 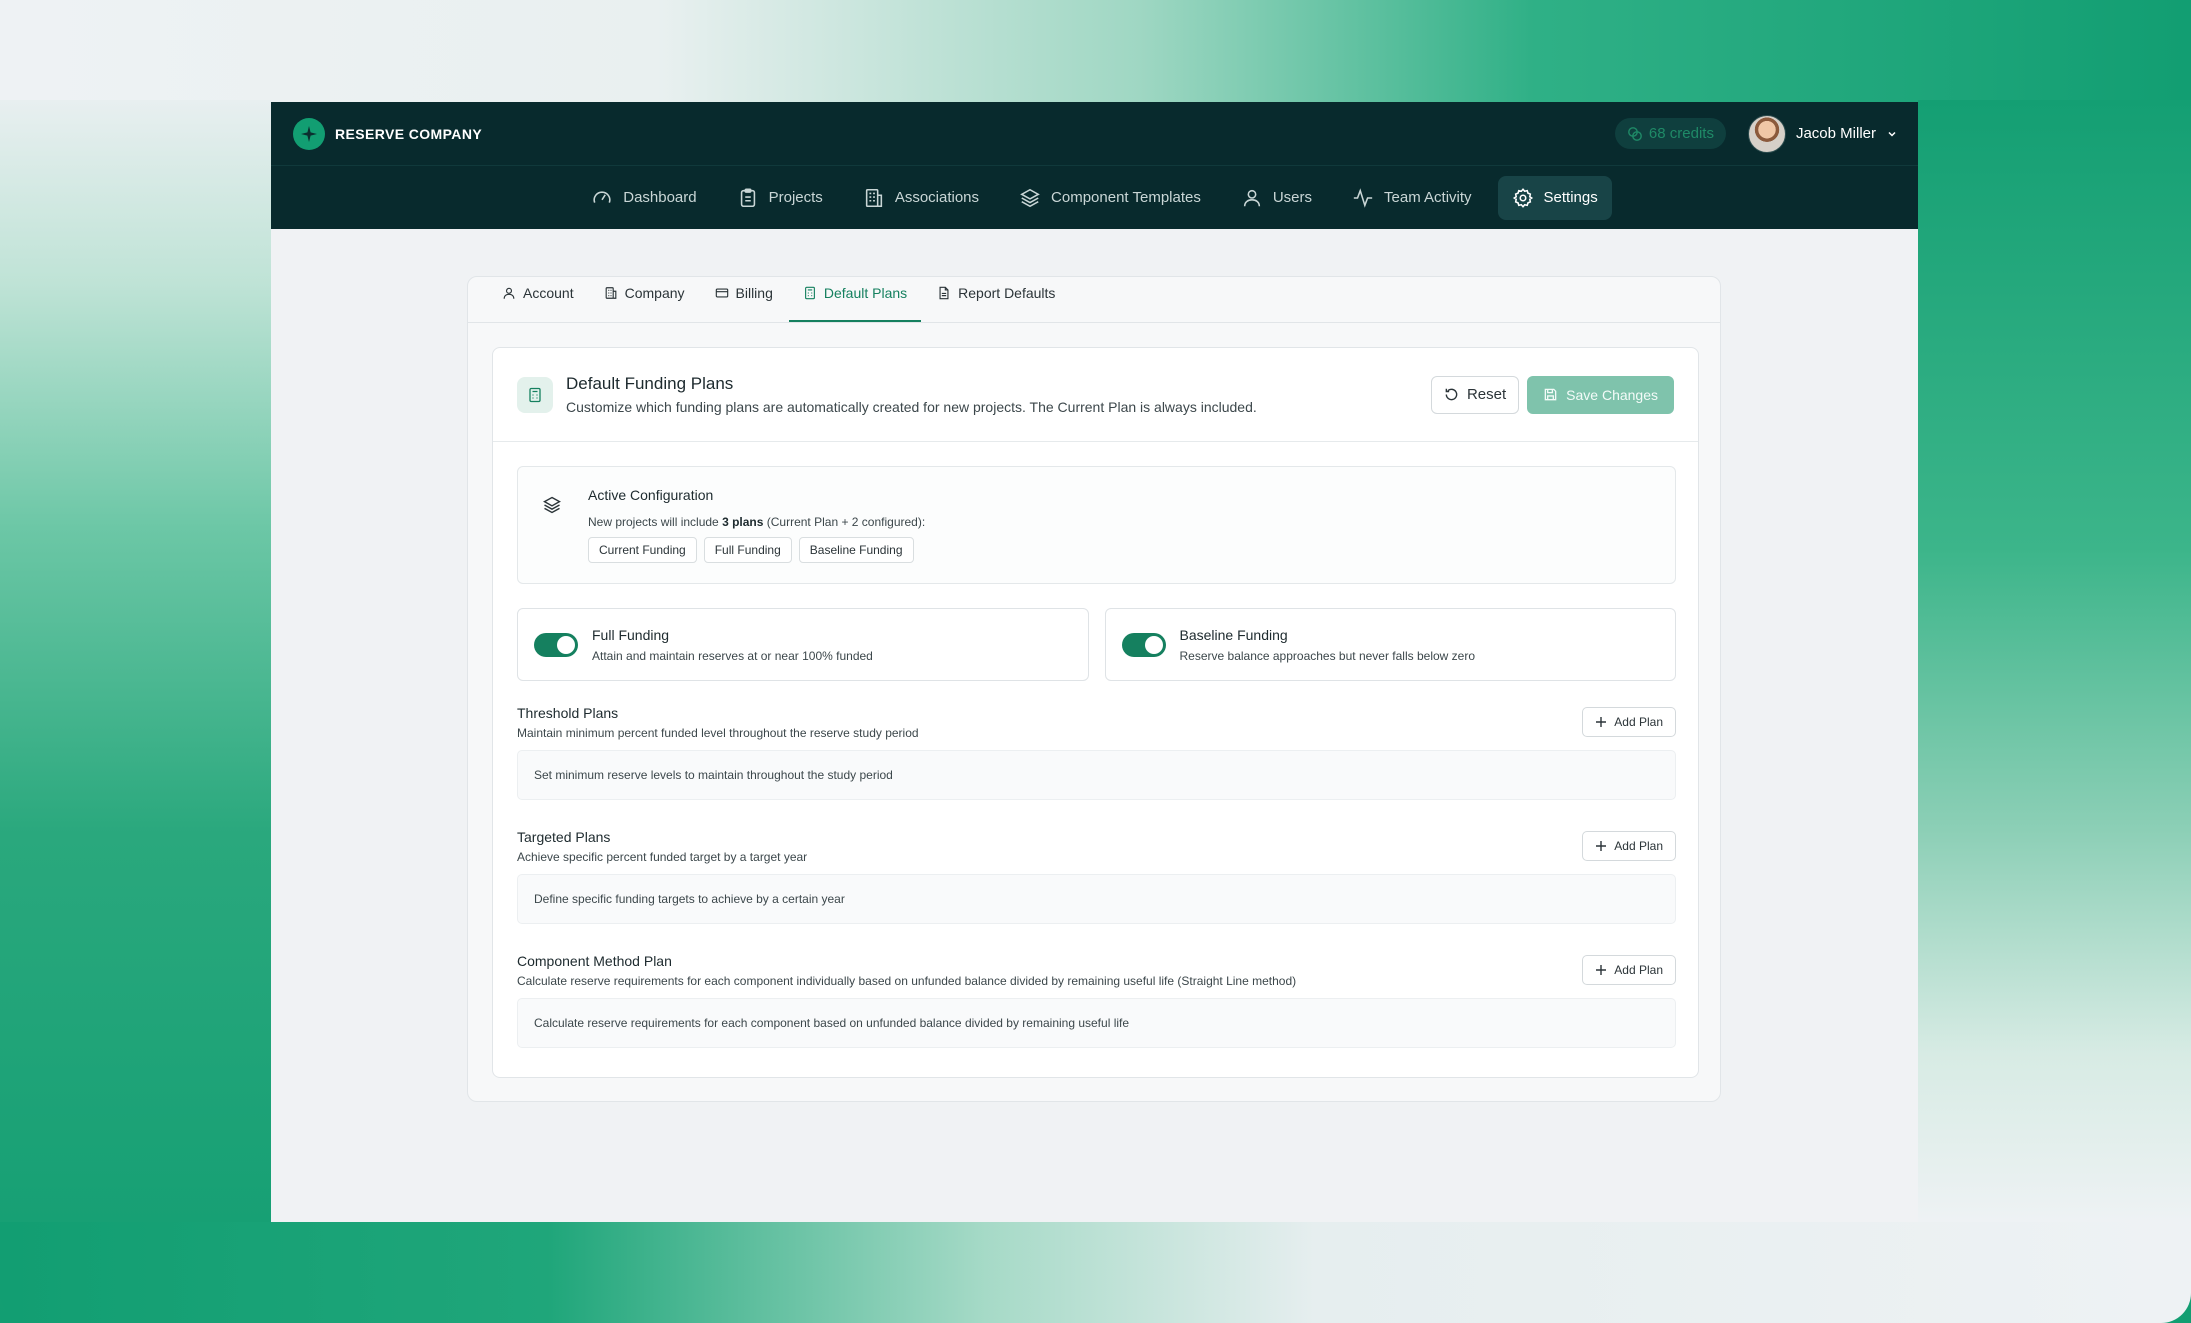 What do you see at coordinates (631, 634) in the screenshot?
I see `toggle-title: Full Funding` at bounding box center [631, 634].